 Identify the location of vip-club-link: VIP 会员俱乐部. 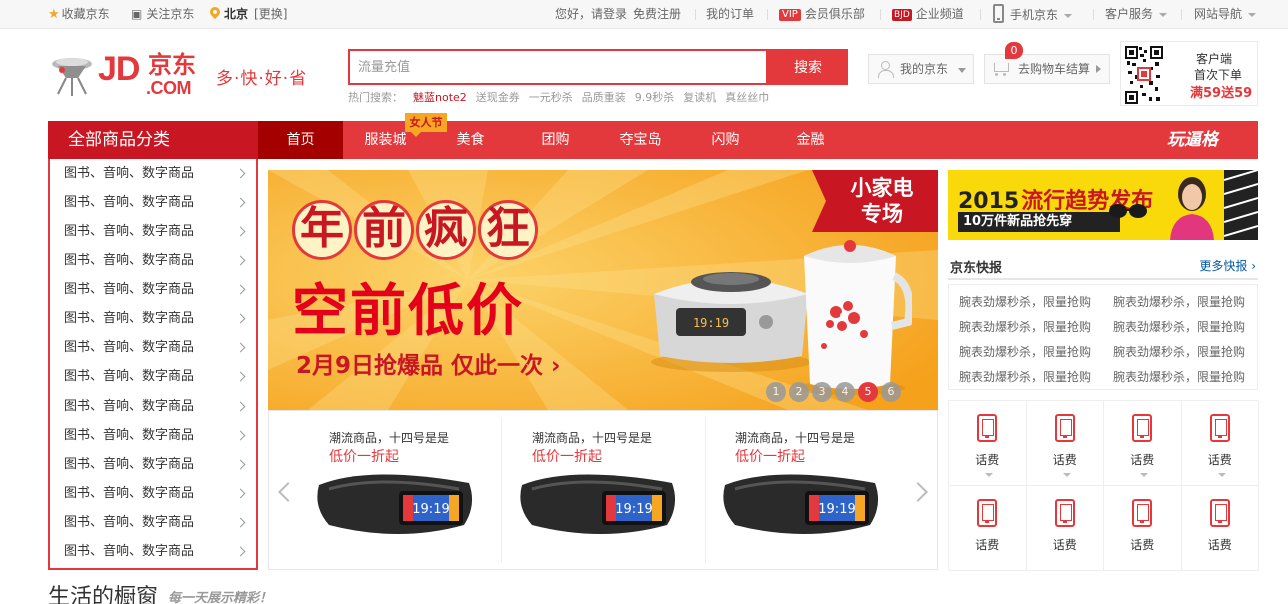
(822, 14).